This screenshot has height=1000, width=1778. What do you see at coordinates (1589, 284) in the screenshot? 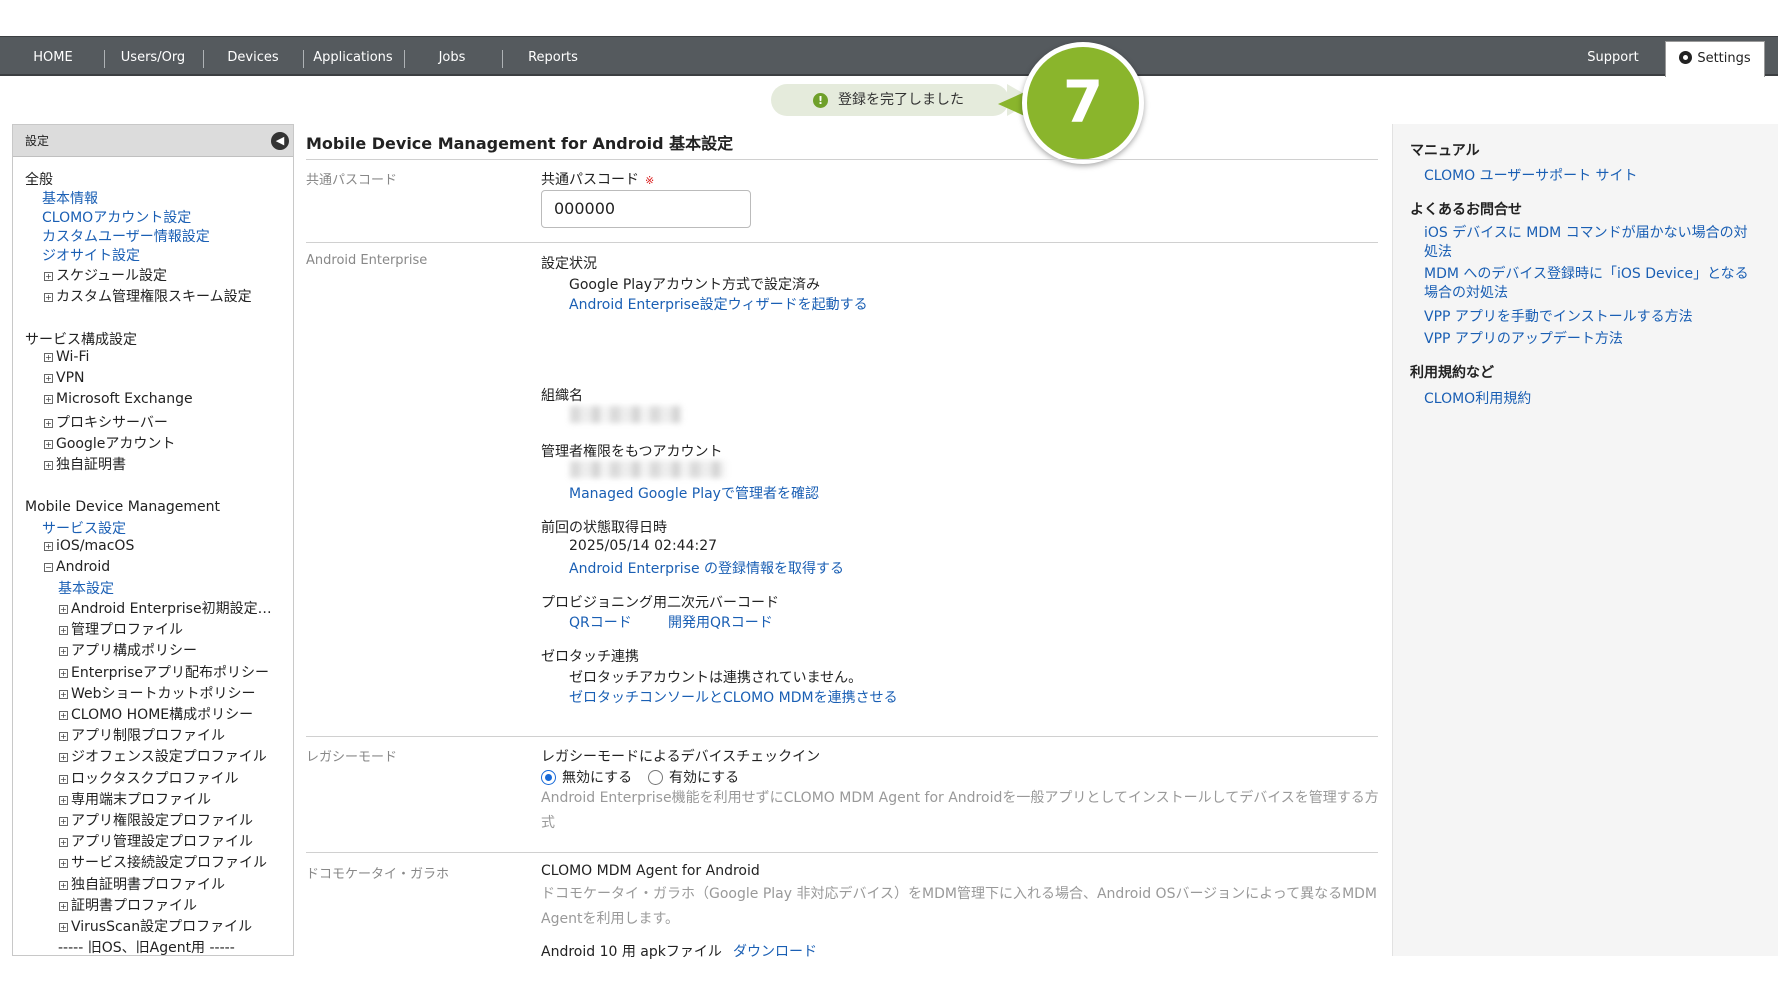
I see `faq-link-ios-device: MDM へのデバイス登録時に「iOS Device」となる場合の対処法` at bounding box center [1589, 284].